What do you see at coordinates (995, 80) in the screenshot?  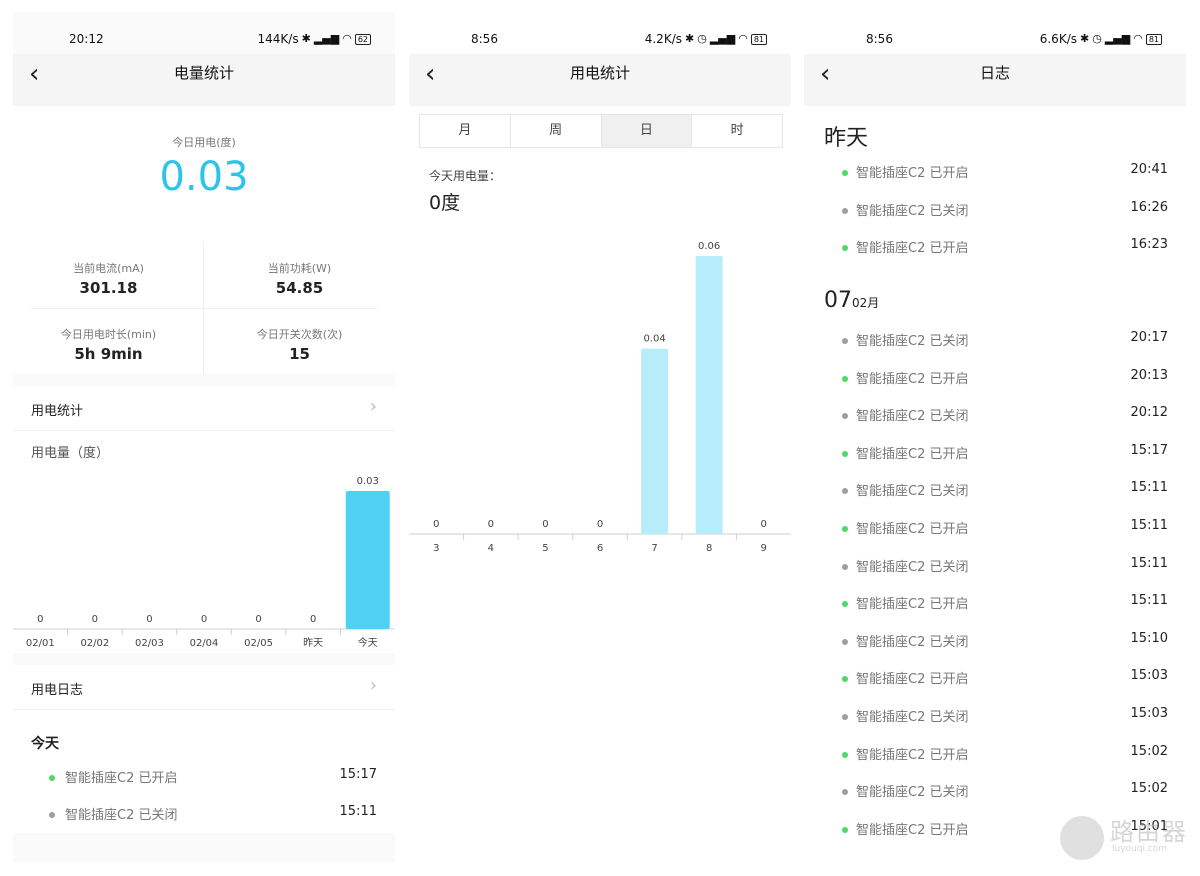 I see `nav-bar: ‹ 日志` at bounding box center [995, 80].